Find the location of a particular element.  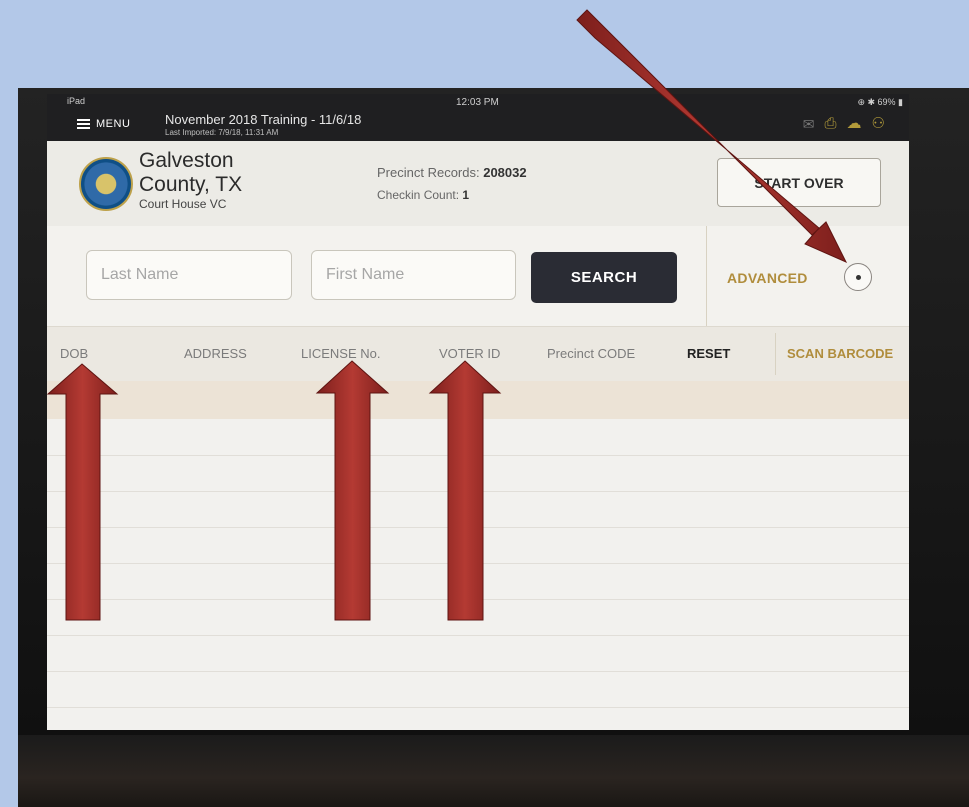

arrow-pointing-dob is located at coordinates (82, 492).